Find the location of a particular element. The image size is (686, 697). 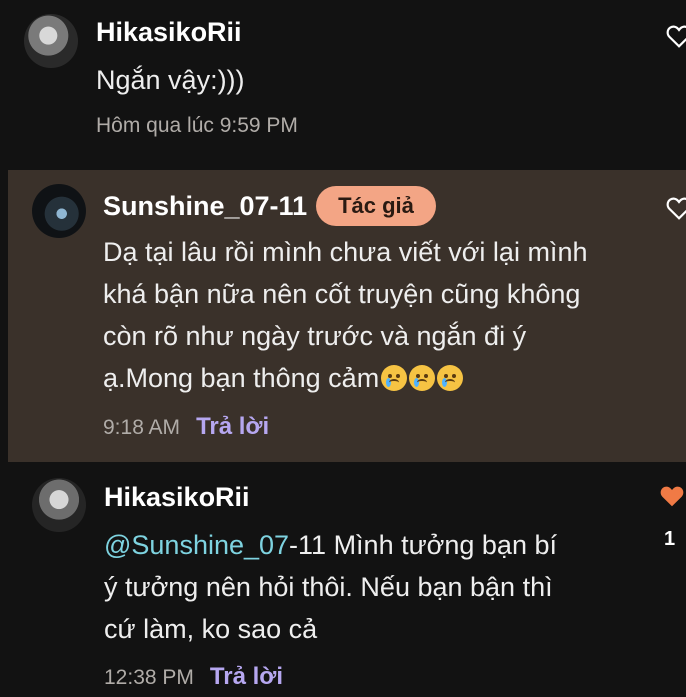

like-count: 1 is located at coordinates (670, 539).